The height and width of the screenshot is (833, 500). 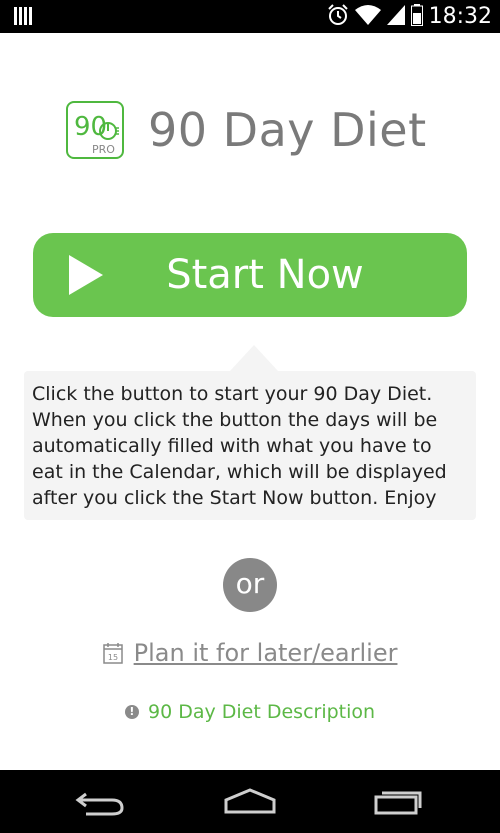 I want to click on calendar-icon: 15, so click(x=112, y=653).